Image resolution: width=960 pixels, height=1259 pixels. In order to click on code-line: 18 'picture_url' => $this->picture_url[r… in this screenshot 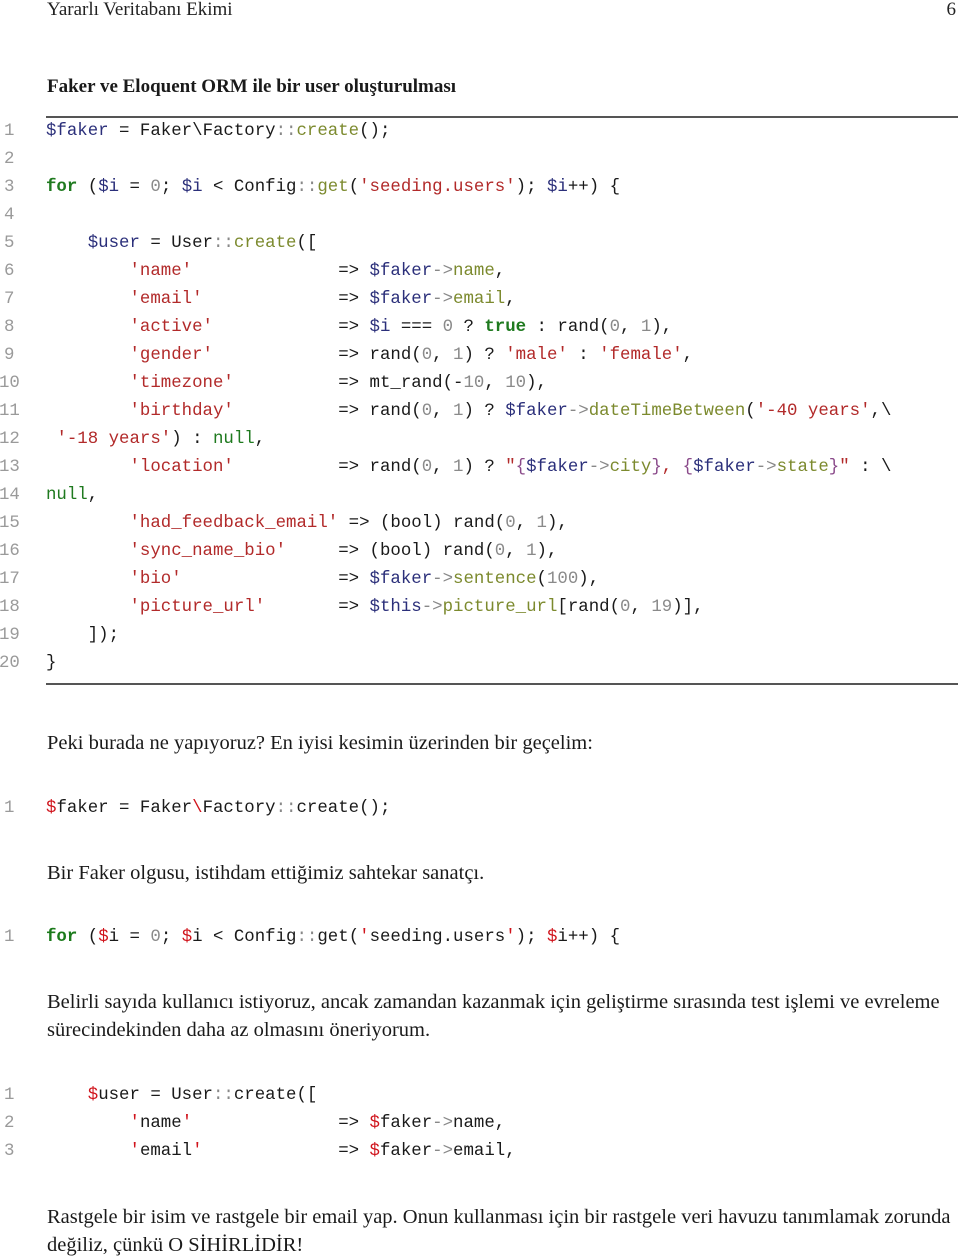, I will do `click(480, 608)`.